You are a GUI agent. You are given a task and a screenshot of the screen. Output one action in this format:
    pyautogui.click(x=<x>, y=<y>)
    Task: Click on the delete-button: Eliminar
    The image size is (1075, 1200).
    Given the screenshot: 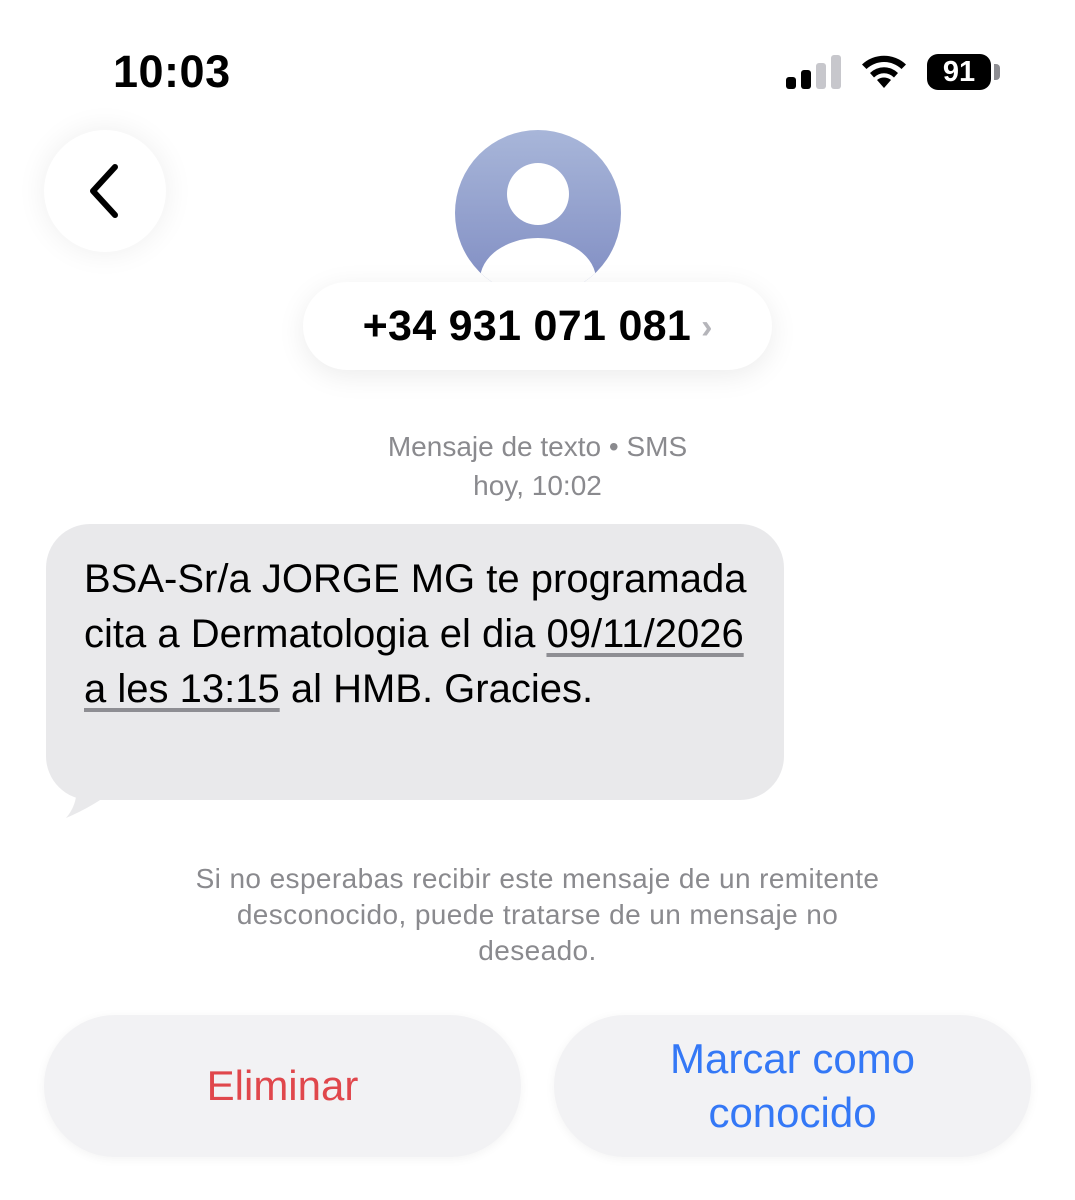 What is the action you would take?
    pyautogui.click(x=282, y=1086)
    